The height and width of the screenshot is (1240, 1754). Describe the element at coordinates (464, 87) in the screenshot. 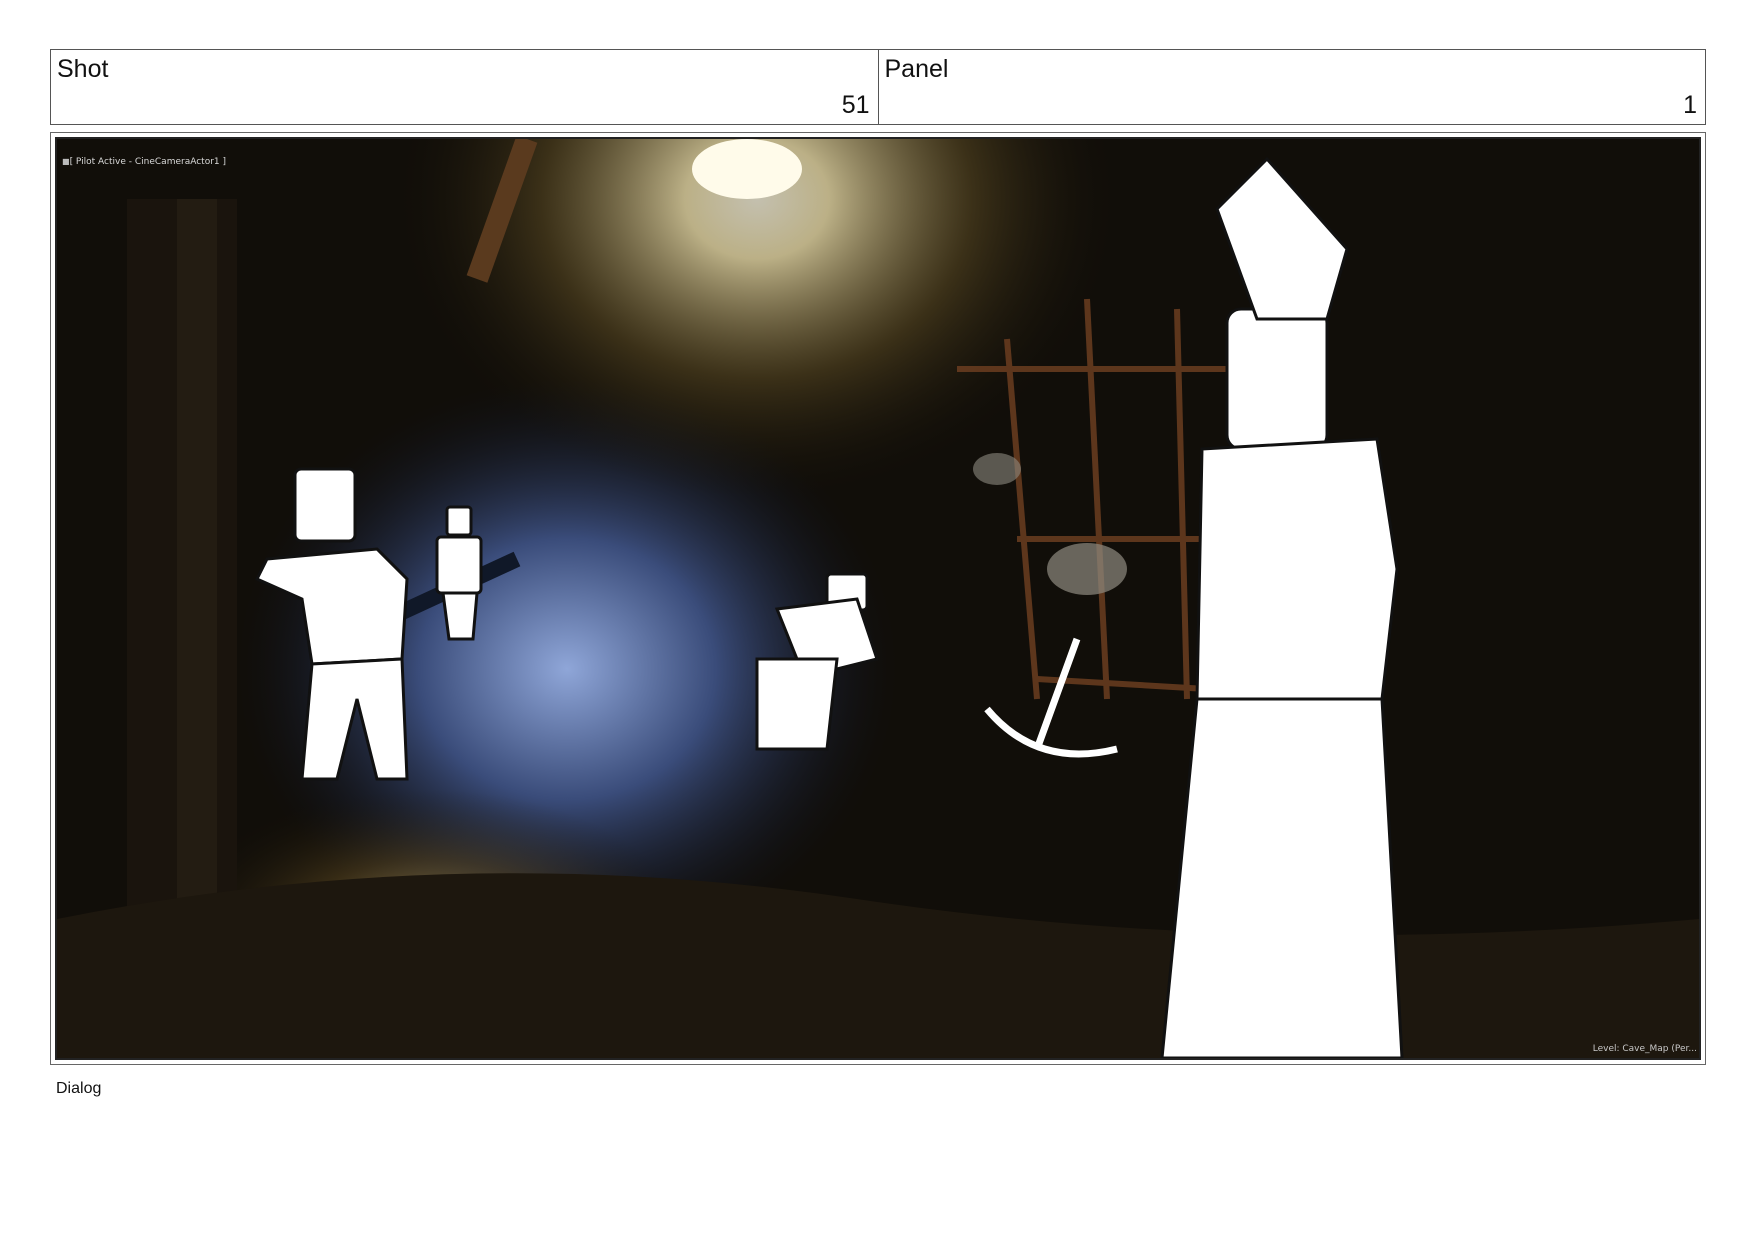

I see `shot-cell: Shot 51` at that location.